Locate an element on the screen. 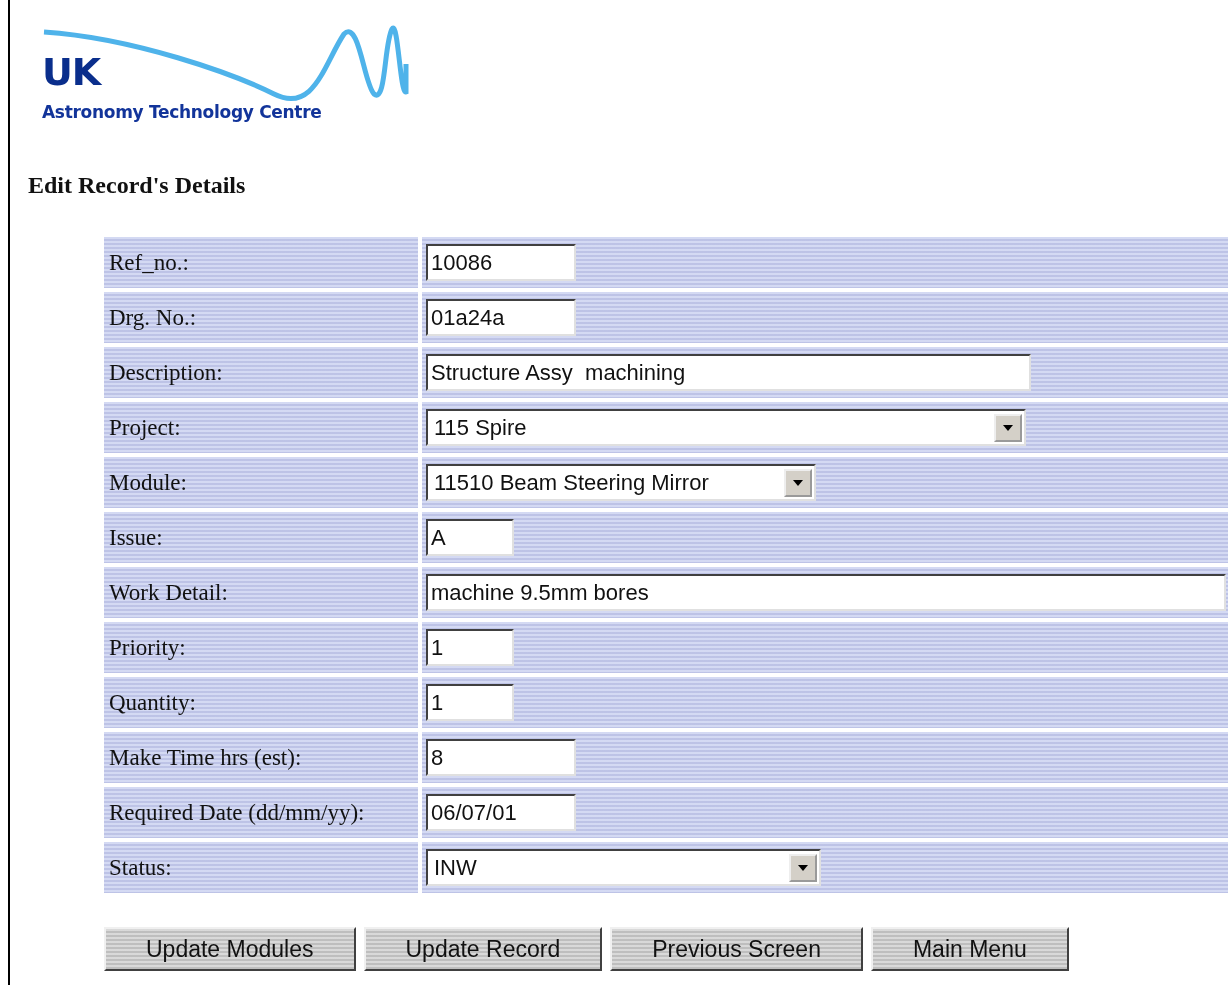  form-button: Update Record is located at coordinates (483, 949).